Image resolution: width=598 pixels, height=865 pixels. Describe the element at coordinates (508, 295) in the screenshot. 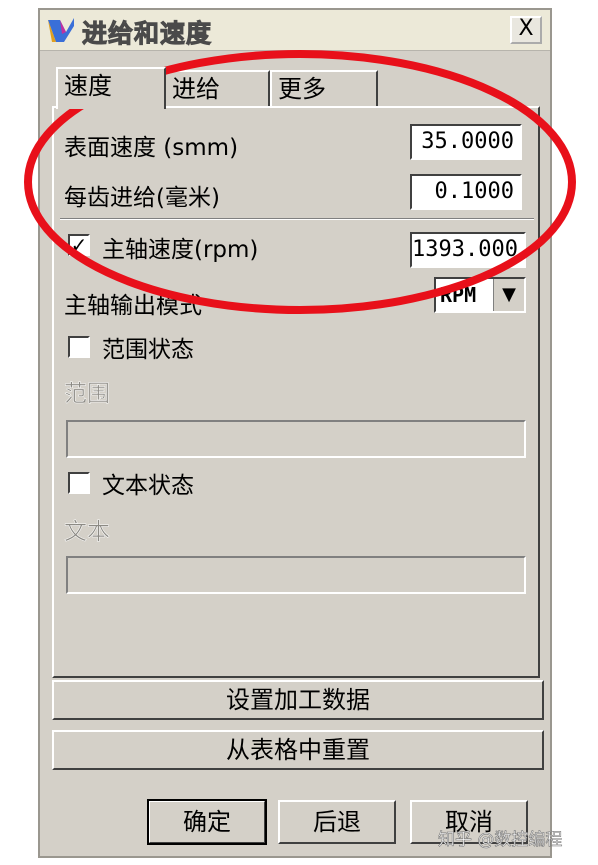

I see `dropdown-arrow-icon: ▼` at that location.